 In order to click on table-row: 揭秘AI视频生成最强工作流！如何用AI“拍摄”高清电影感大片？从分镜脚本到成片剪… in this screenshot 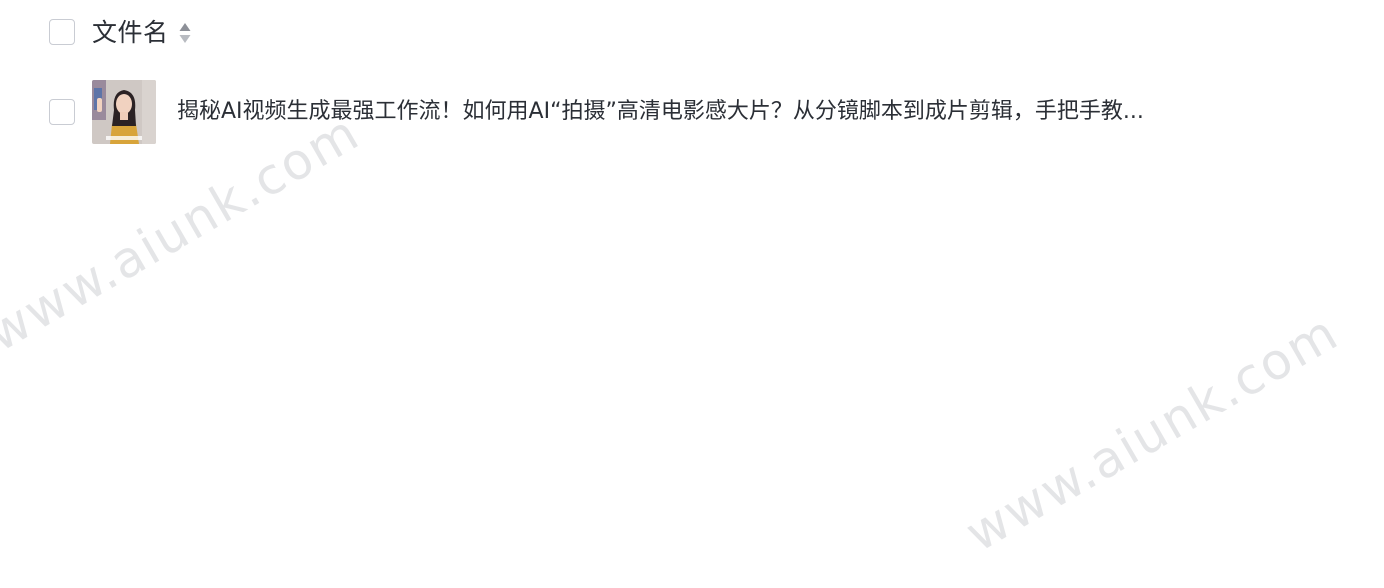, I will do `click(692, 112)`.